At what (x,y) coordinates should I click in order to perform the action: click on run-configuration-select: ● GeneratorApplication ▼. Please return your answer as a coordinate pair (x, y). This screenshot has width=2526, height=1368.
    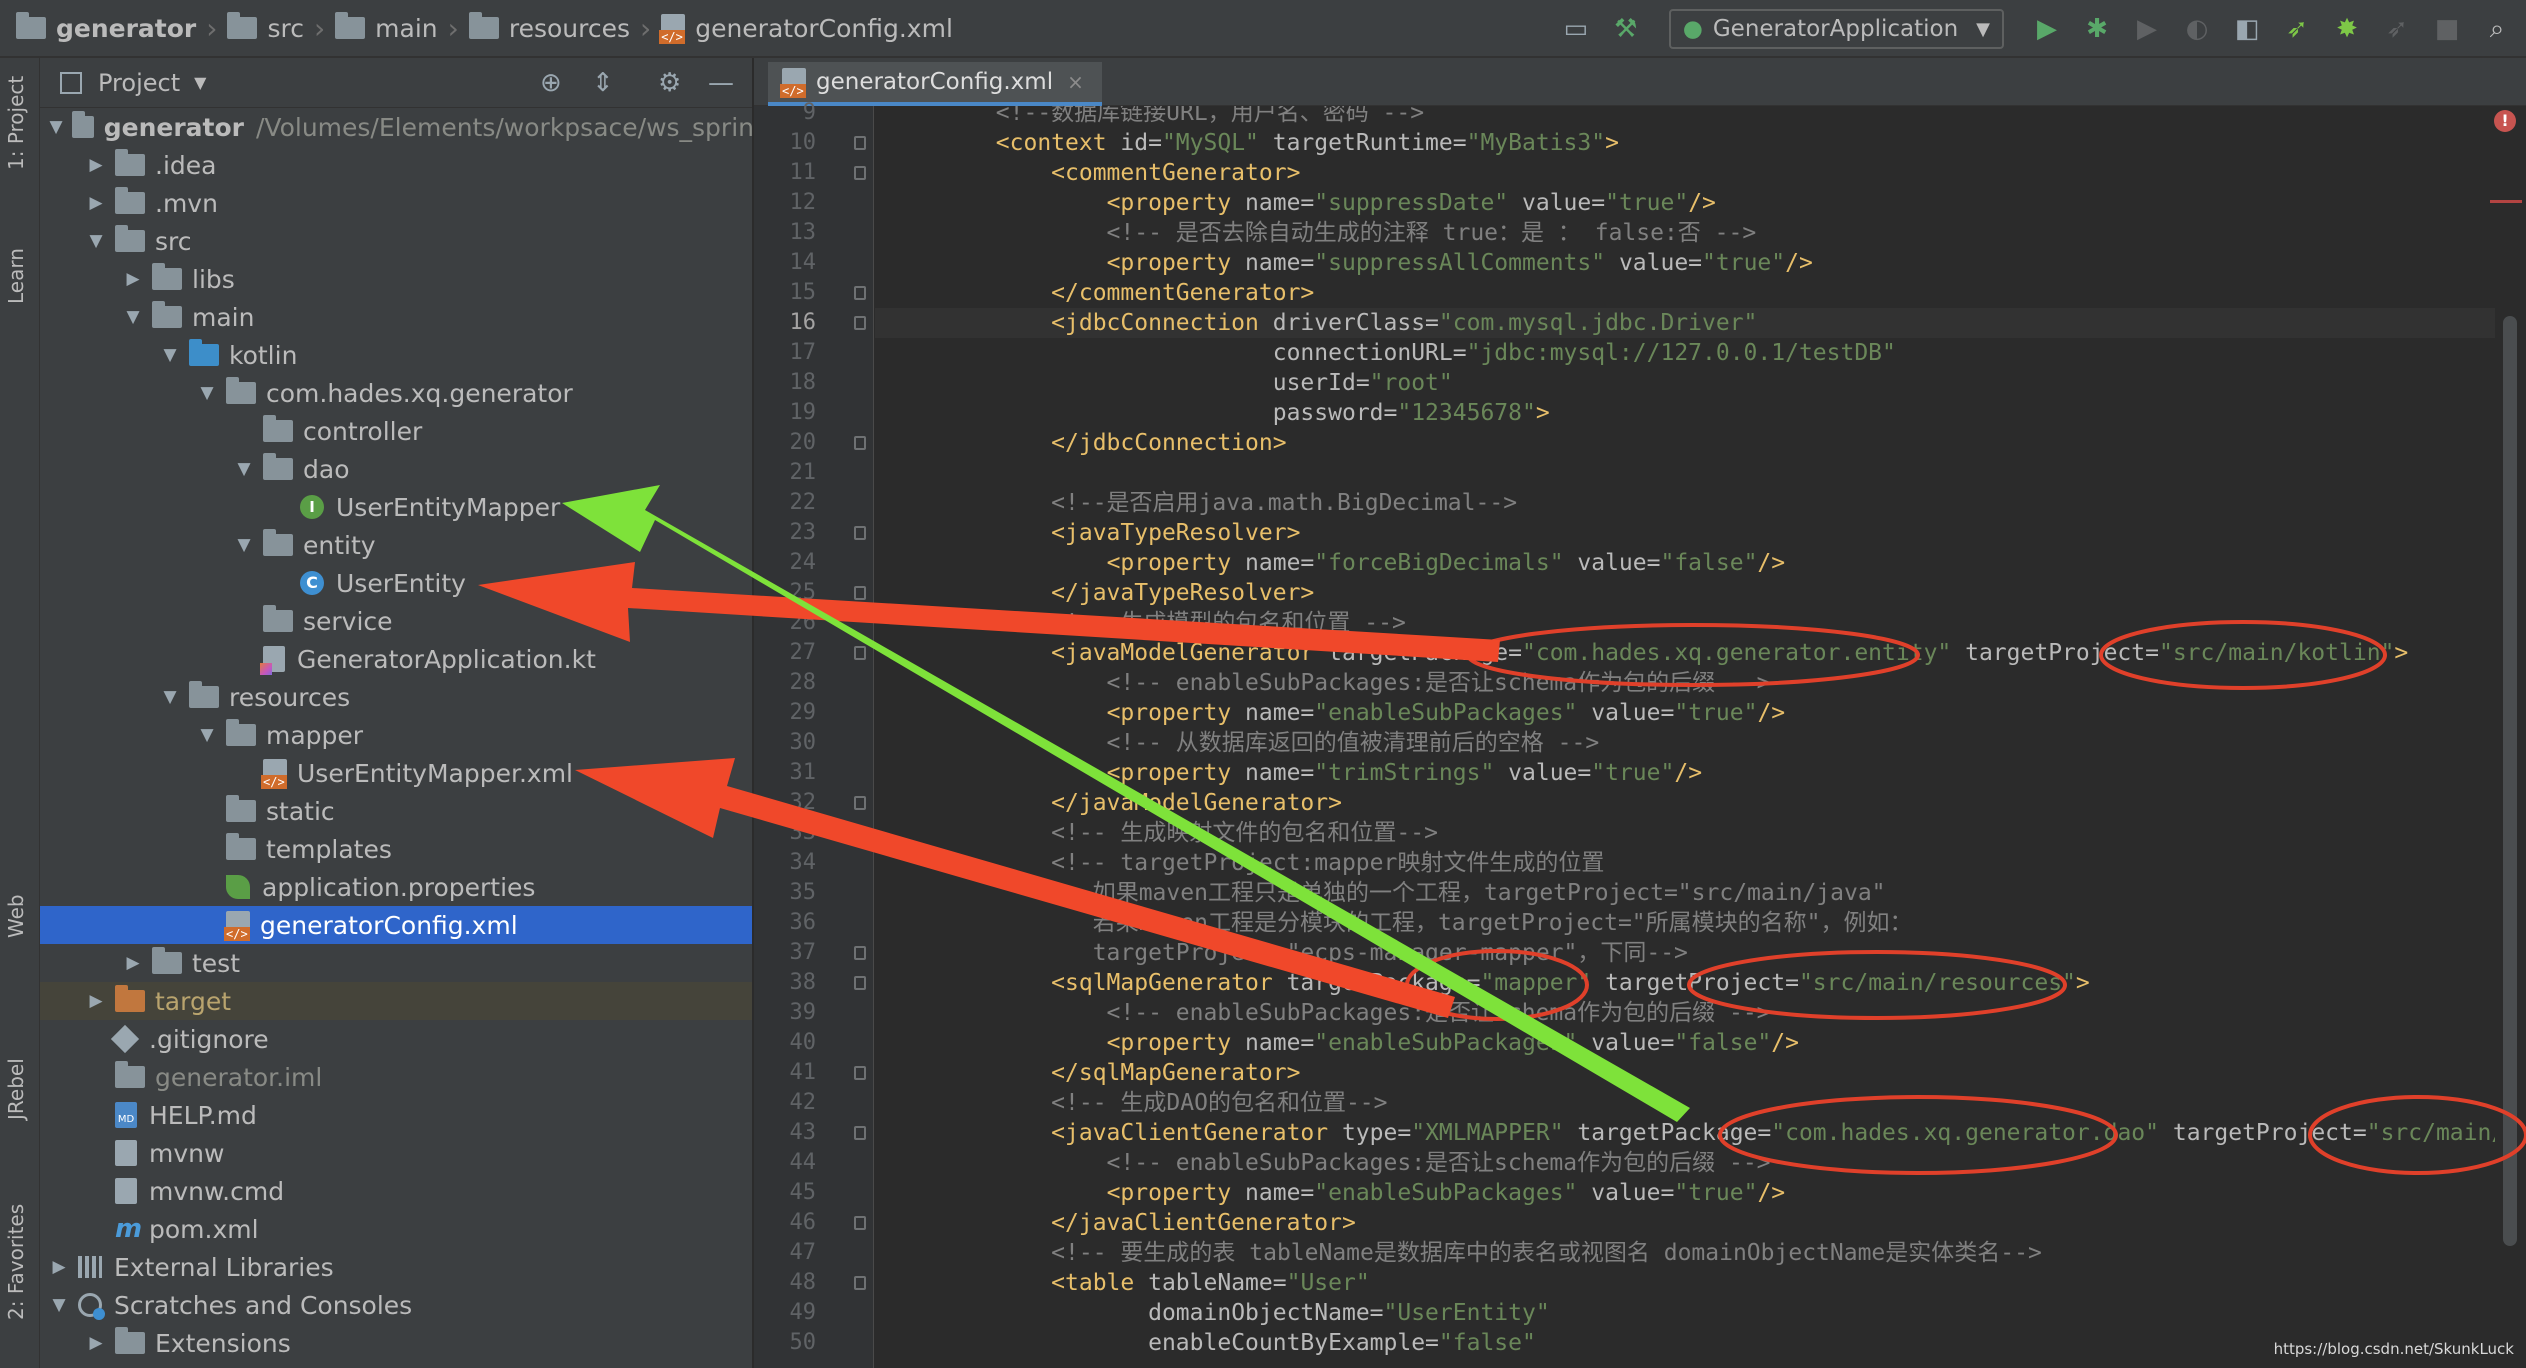
    Looking at the image, I should click on (1836, 29).